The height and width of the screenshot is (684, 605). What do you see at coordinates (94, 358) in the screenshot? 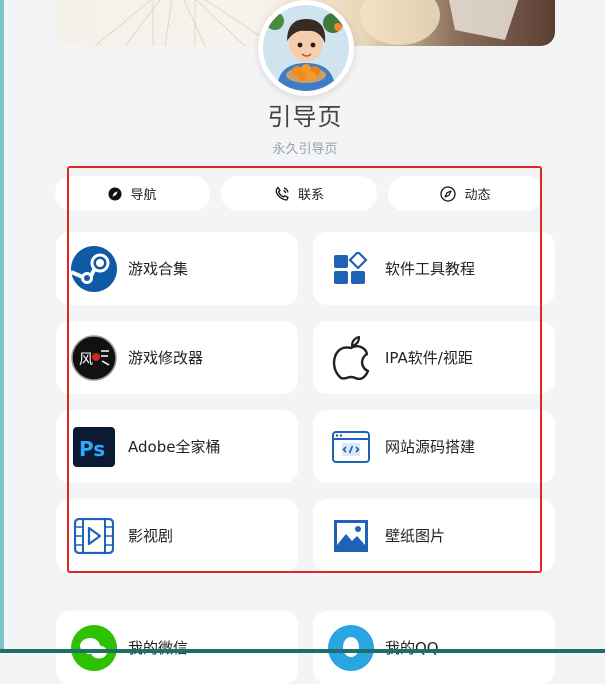
I see `game-modifier-logo: 风` at bounding box center [94, 358].